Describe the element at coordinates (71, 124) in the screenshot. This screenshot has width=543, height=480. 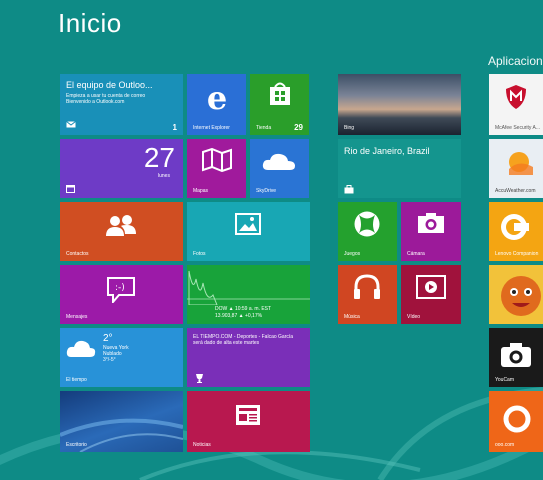
I see `envelope-icon` at that location.